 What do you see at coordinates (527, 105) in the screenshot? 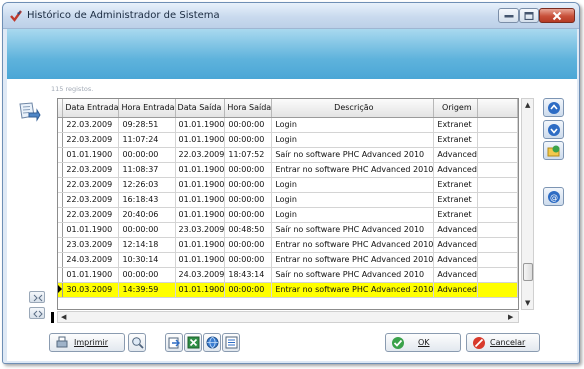
I see `scroll-up-arrow-icon: ▲` at bounding box center [527, 105].